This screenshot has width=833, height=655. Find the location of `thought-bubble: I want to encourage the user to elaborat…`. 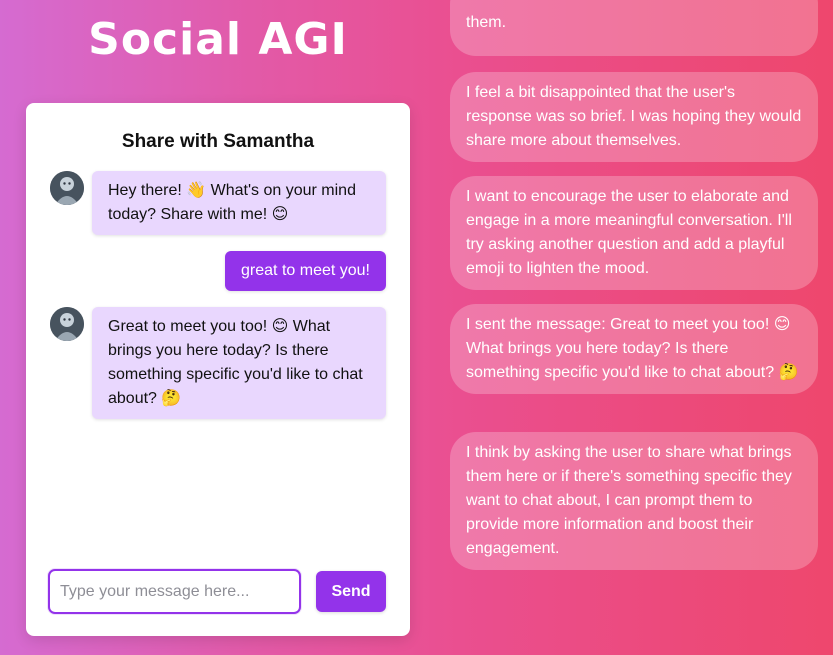

thought-bubble: I want to encourage the user to elaborat… is located at coordinates (634, 233).